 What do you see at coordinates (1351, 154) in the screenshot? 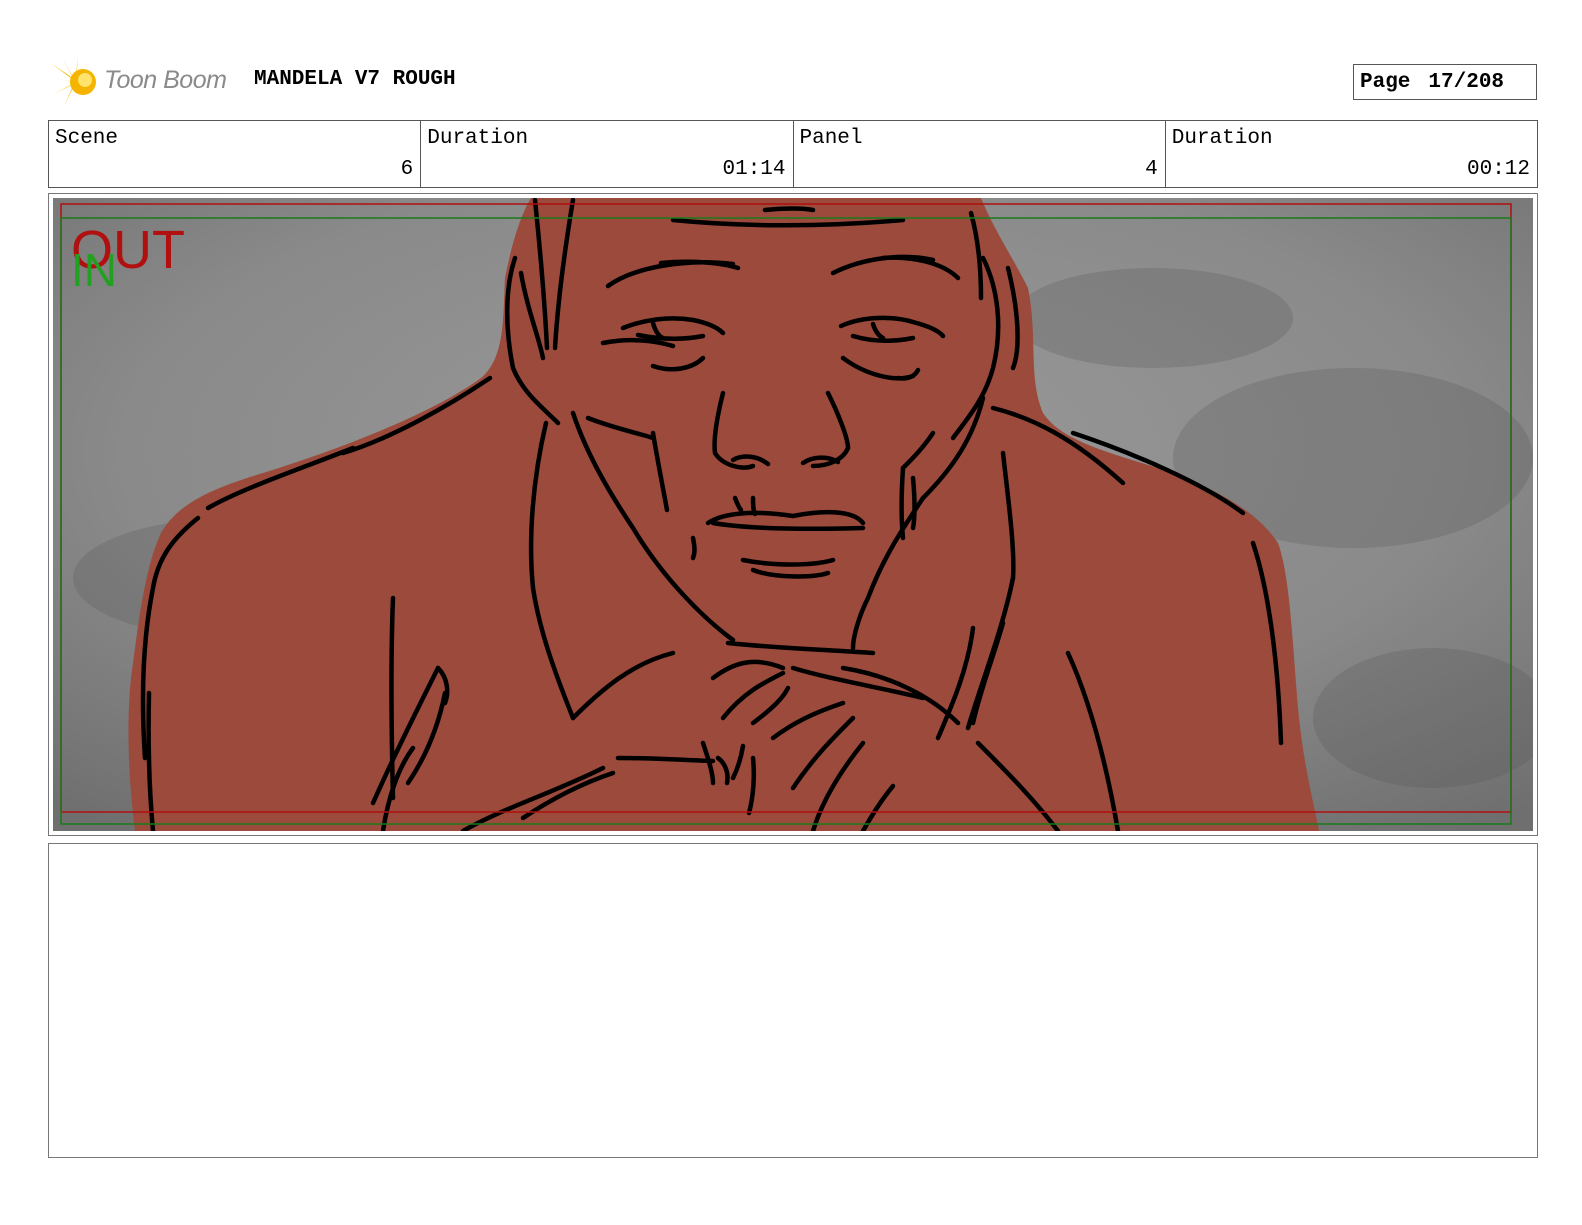
I see `panel-duration-cell: Duration 00:12` at bounding box center [1351, 154].